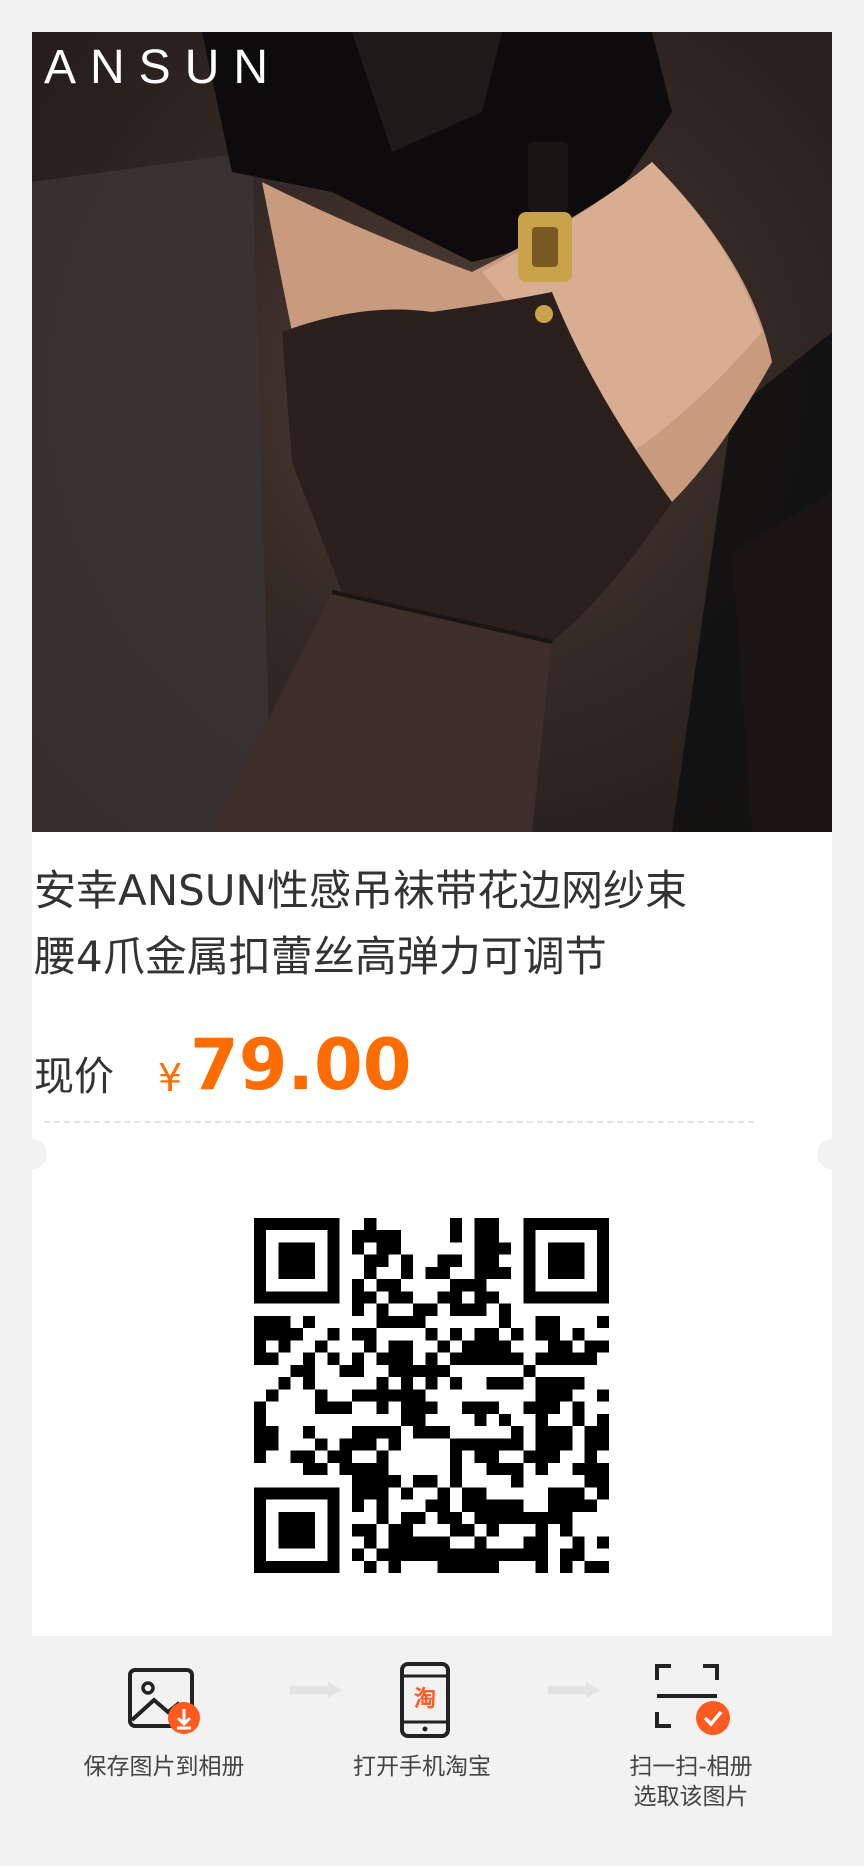  What do you see at coordinates (431, 1395) in the screenshot?
I see `qr-code` at bounding box center [431, 1395].